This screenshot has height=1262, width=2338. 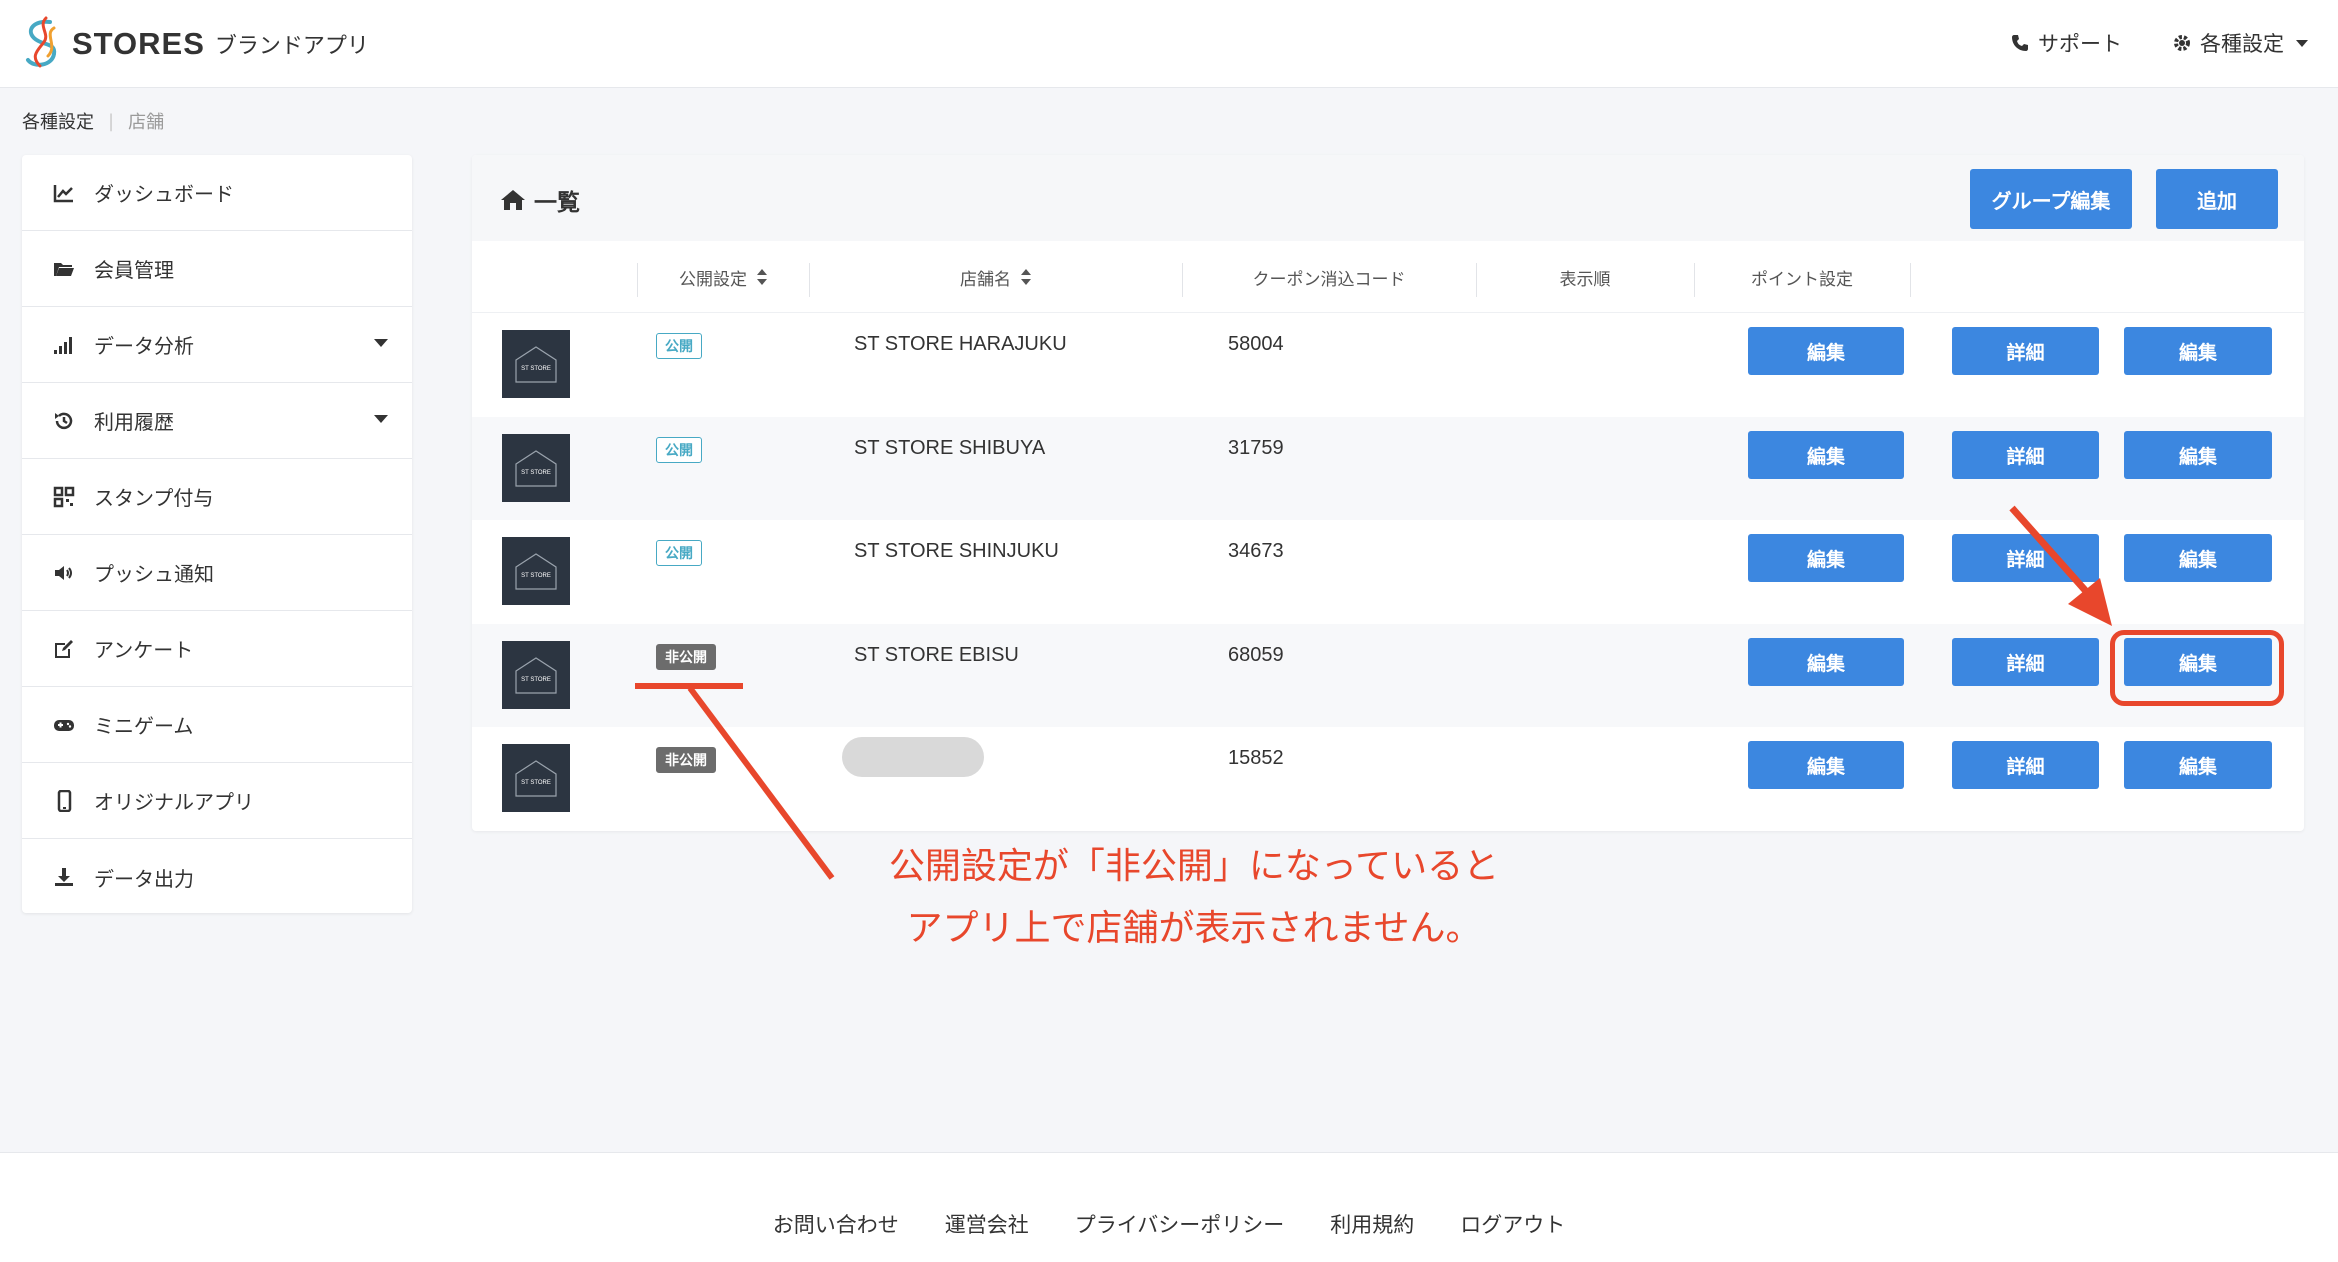 What do you see at coordinates (217, 877) in the screenshot?
I see `sidebar-item-data-export: データ出力` at bounding box center [217, 877].